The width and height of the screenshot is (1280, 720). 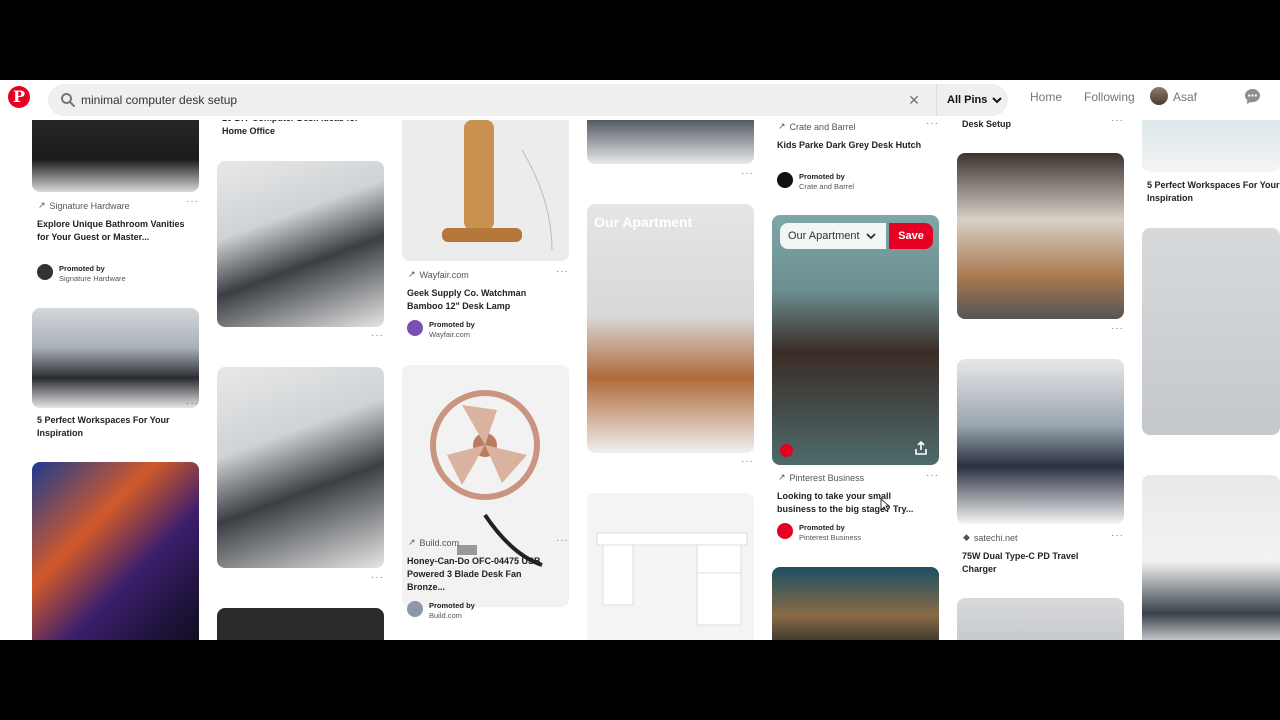 I want to click on promoted-by: Promoted by Build.com, so click(x=441, y=611).